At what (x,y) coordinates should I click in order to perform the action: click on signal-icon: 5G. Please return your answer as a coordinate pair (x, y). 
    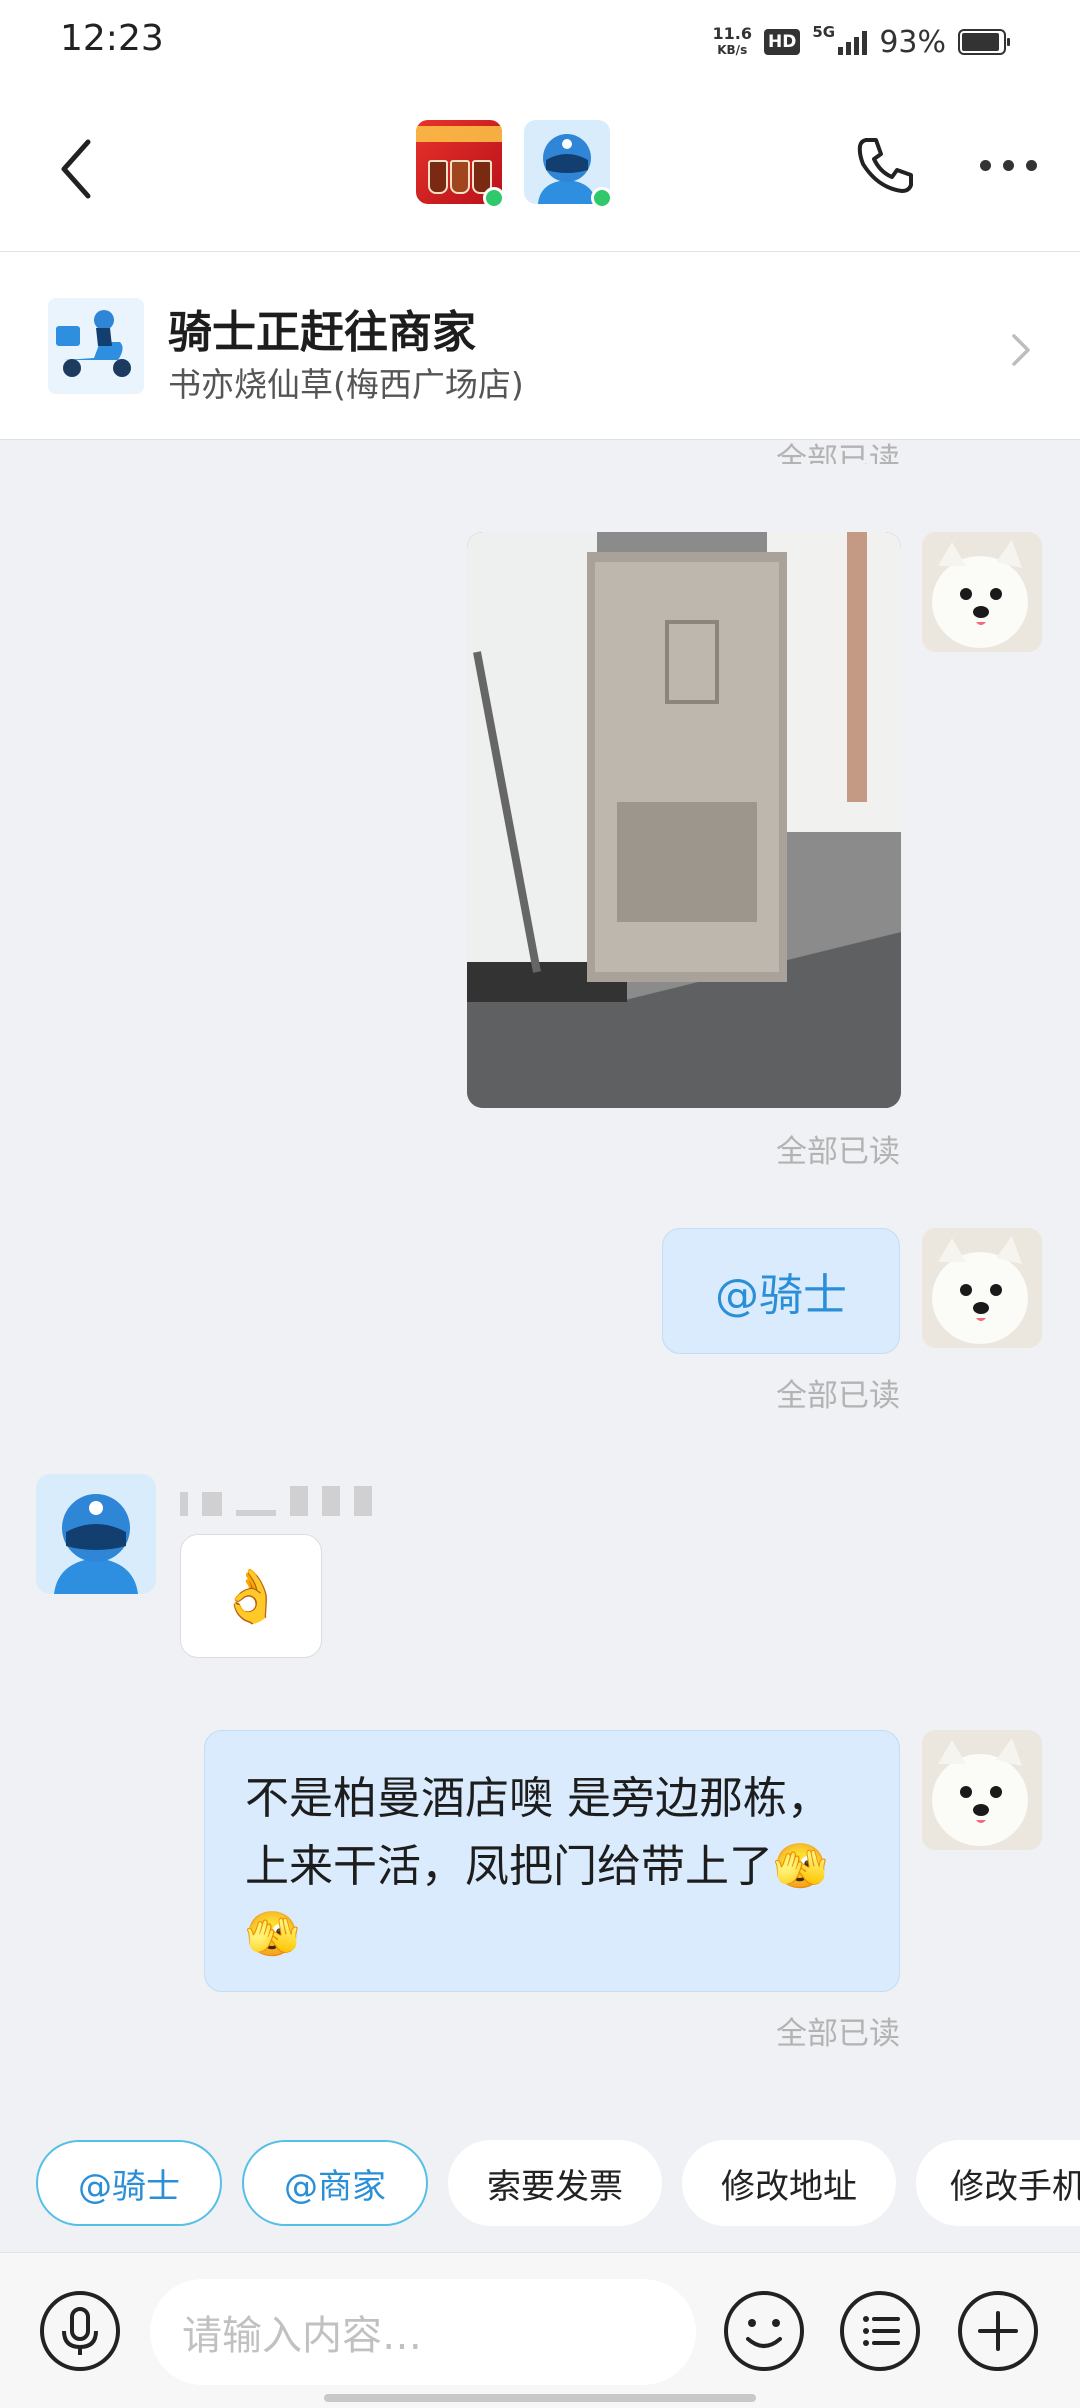
    Looking at the image, I should click on (840, 39).